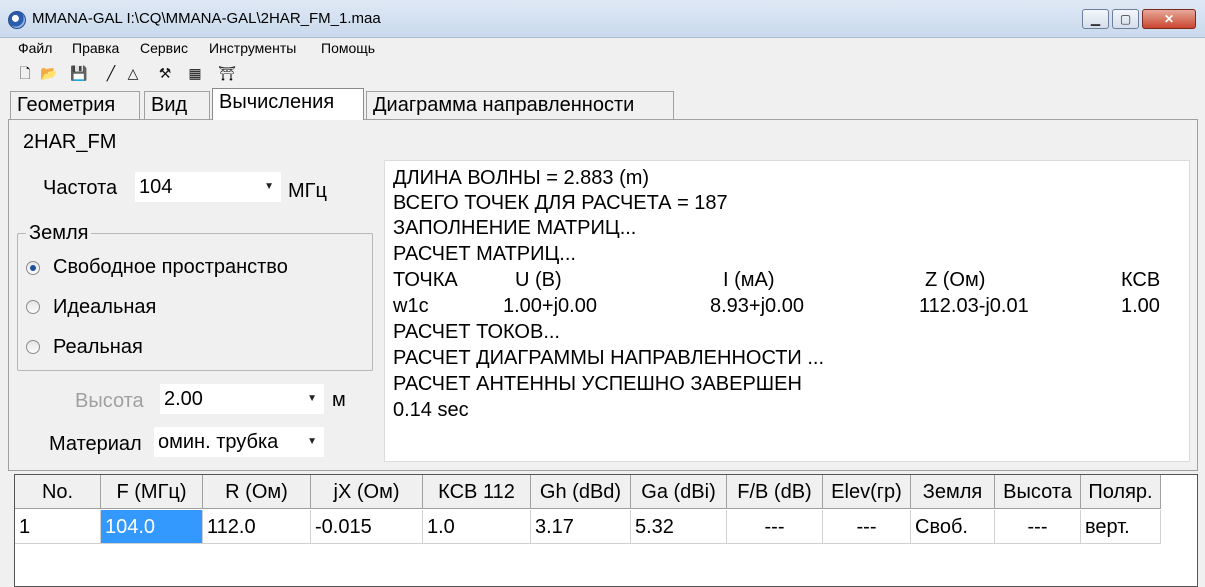 The width and height of the screenshot is (1205, 587). I want to click on menu-edit: Правка, so click(95, 48).